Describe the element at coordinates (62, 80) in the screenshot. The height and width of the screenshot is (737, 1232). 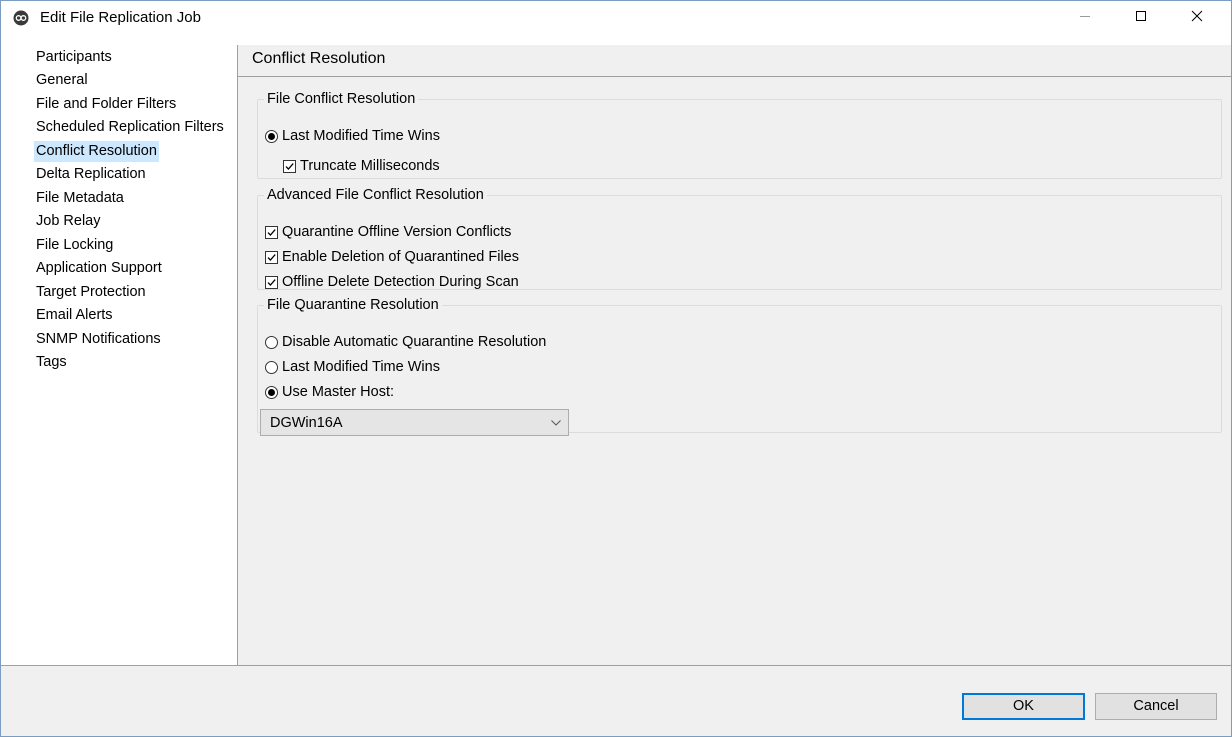
I see `sidebar-item-general: General` at that location.